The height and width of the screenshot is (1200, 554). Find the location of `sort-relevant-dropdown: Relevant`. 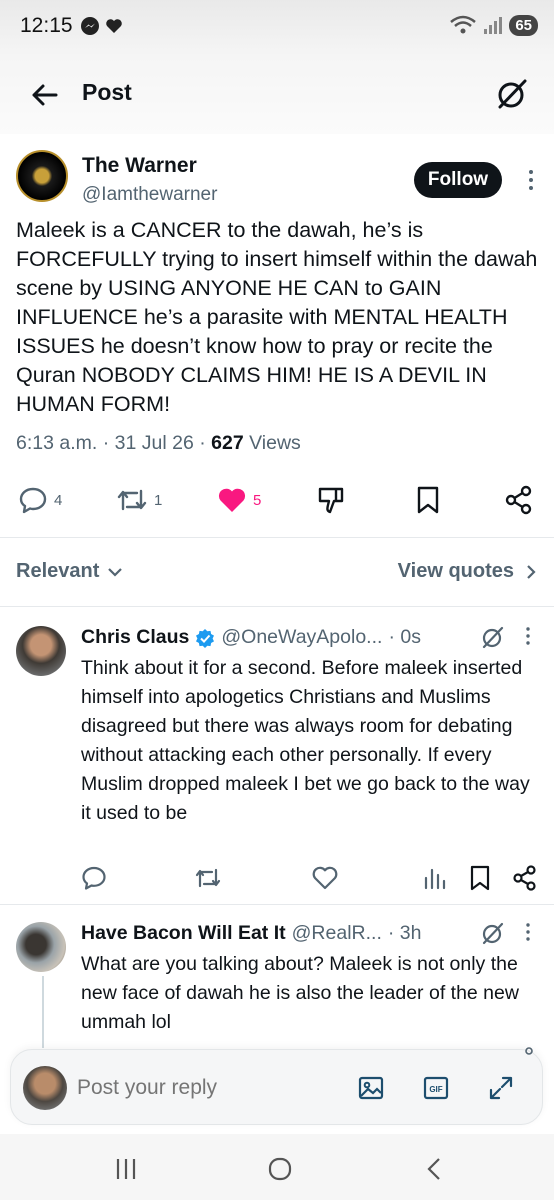

sort-relevant-dropdown: Relevant is located at coordinates (69, 571).